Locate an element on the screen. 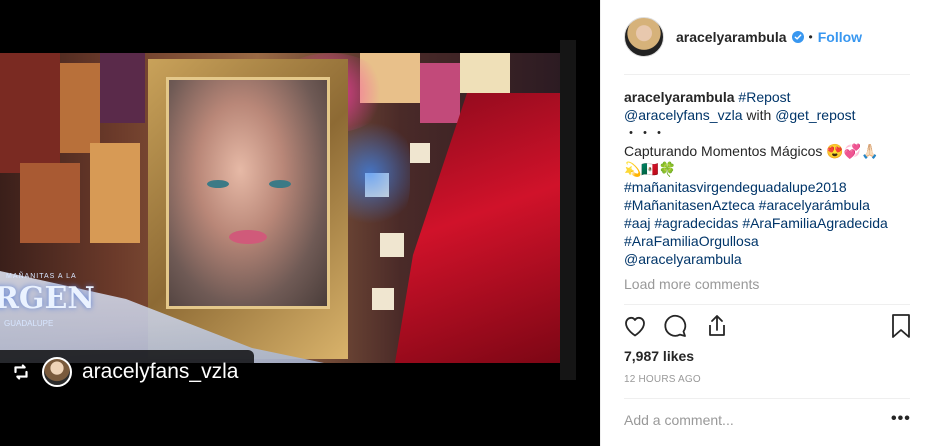 The width and height of the screenshot is (932, 446). footer-divider is located at coordinates (767, 398).